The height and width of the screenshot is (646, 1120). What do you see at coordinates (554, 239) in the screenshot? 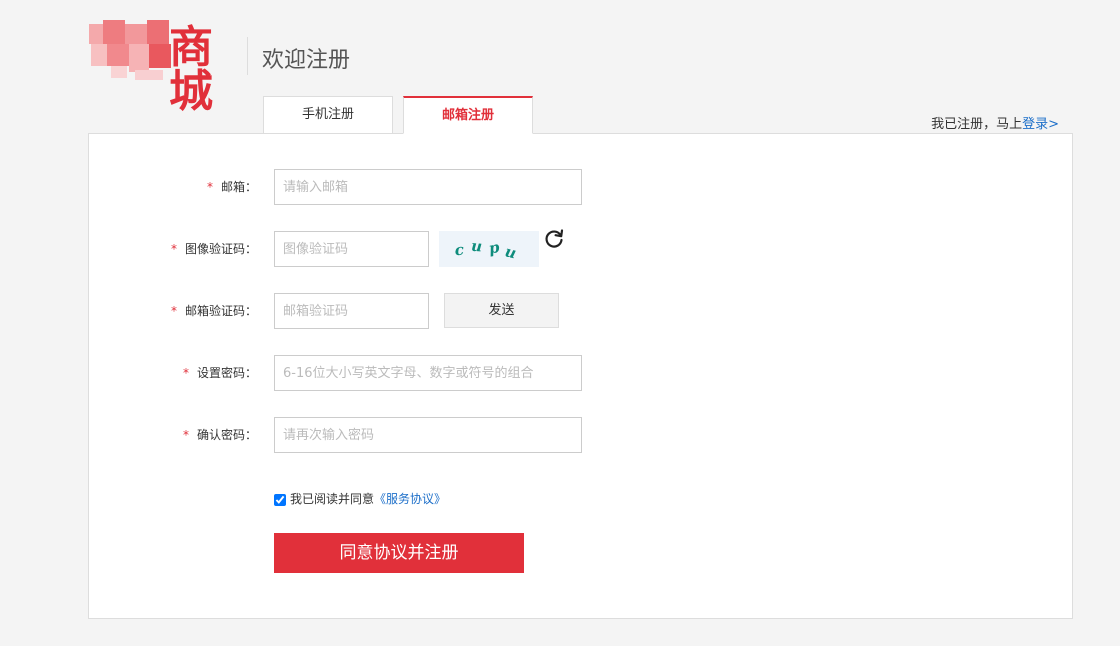
I see `refresh-captcha-icon` at bounding box center [554, 239].